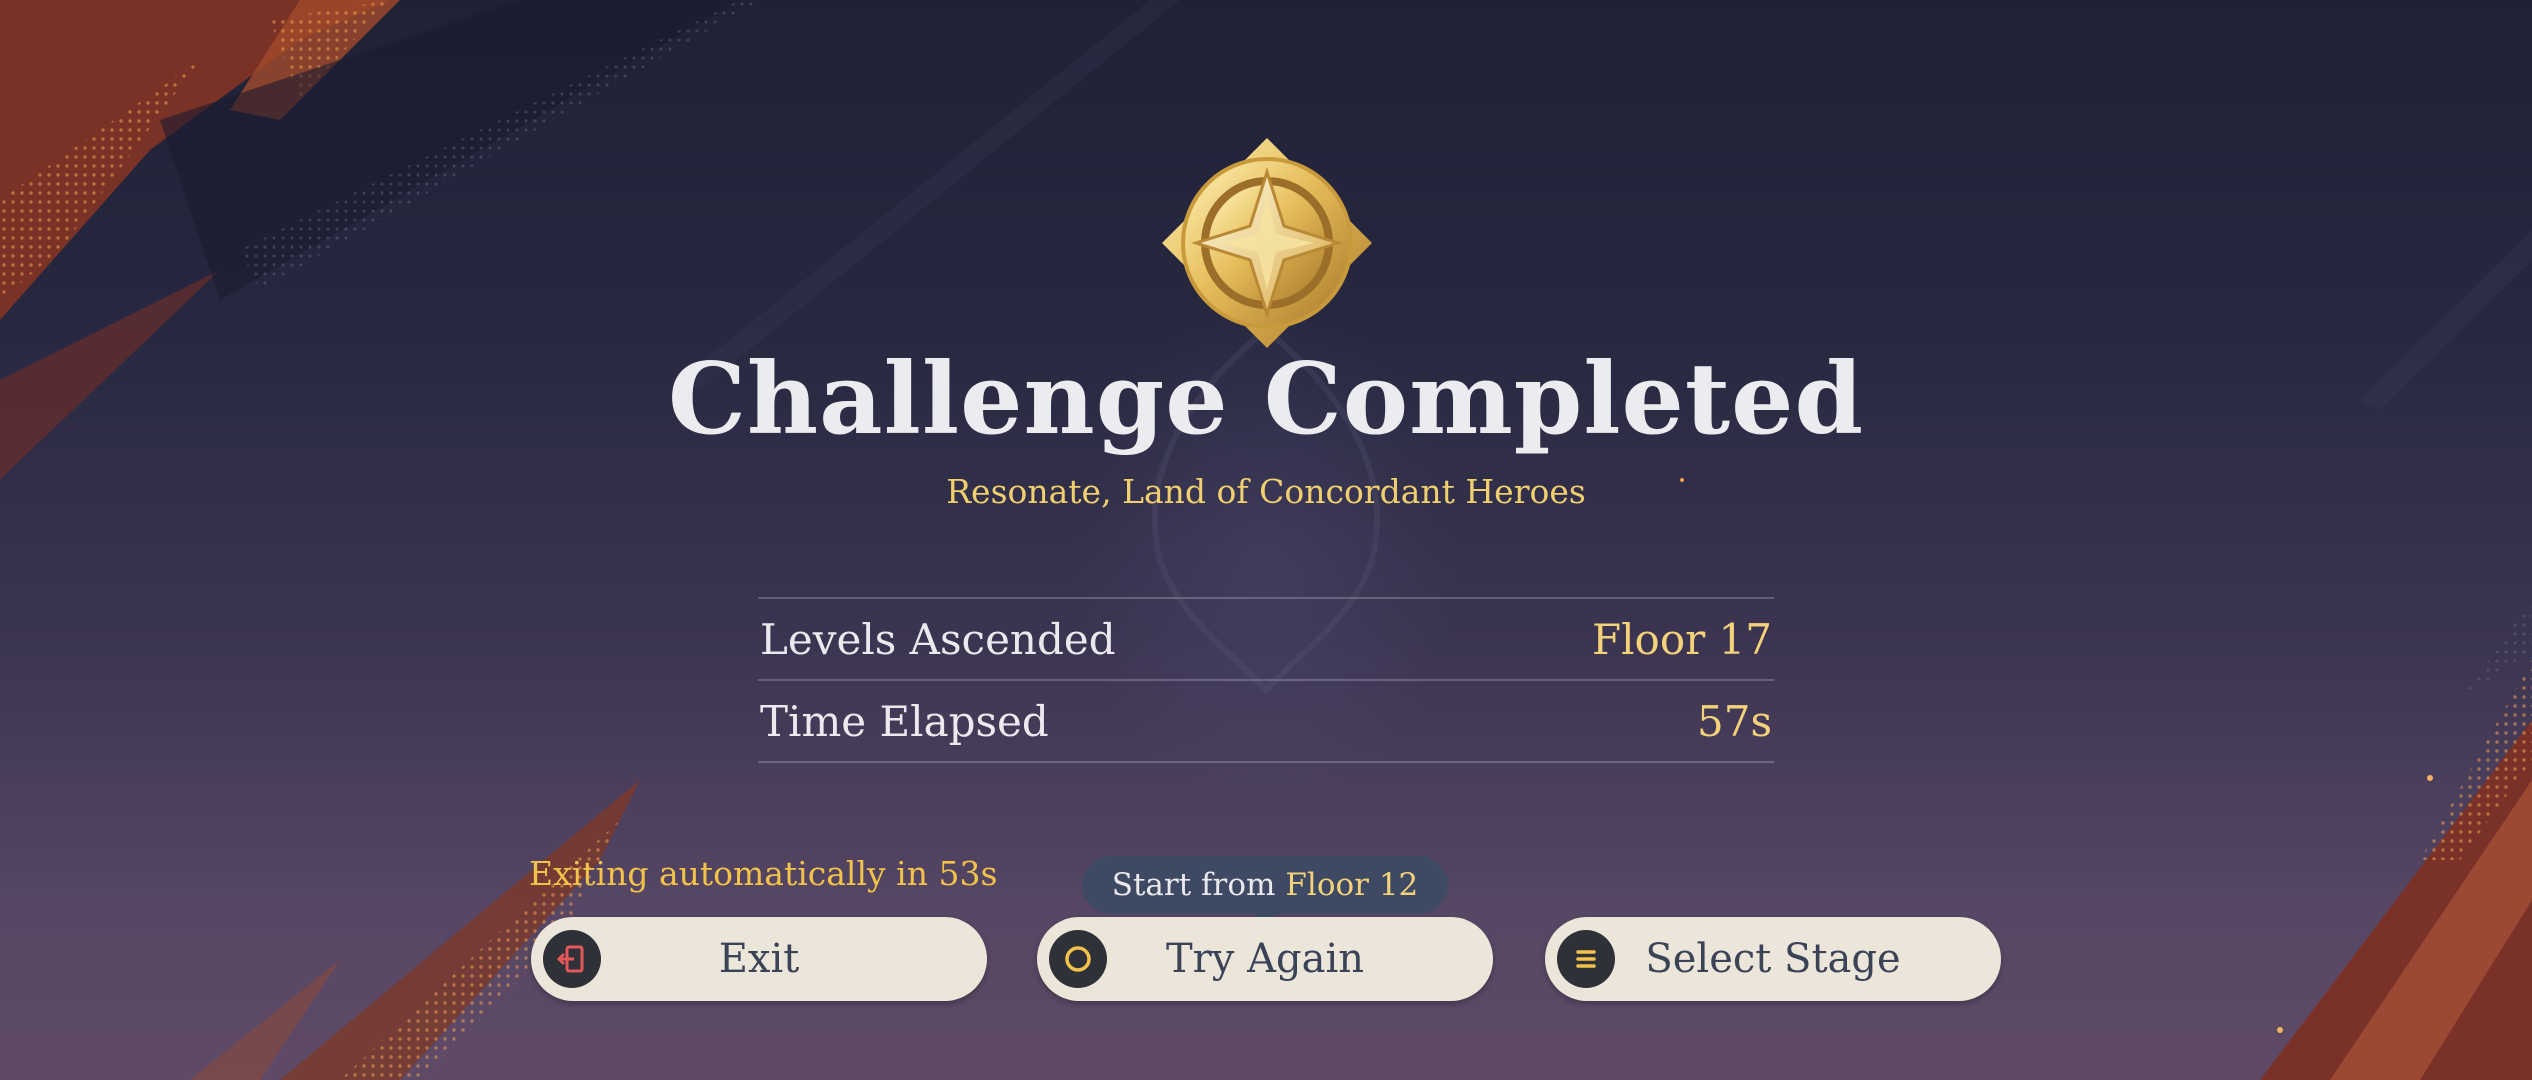 The image size is (2532, 1080). What do you see at coordinates (1681, 639) in the screenshot?
I see `stat-value: Floor 17` at bounding box center [1681, 639].